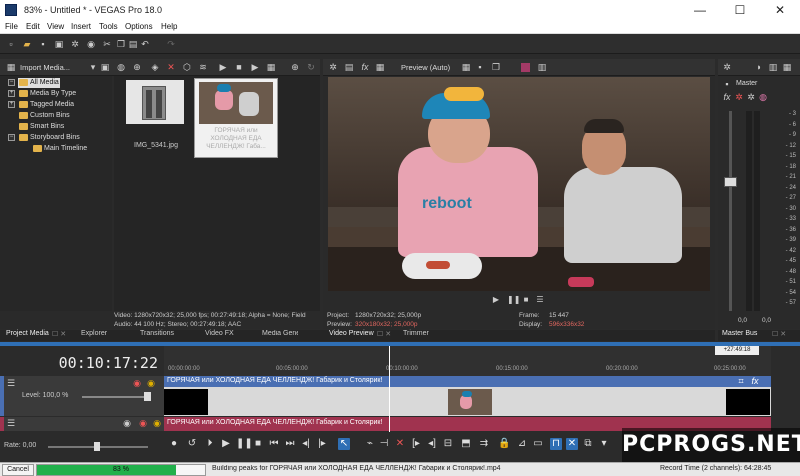 The image size is (800, 476). I want to click on auto-preview-icon: ▶, so click(255, 67).